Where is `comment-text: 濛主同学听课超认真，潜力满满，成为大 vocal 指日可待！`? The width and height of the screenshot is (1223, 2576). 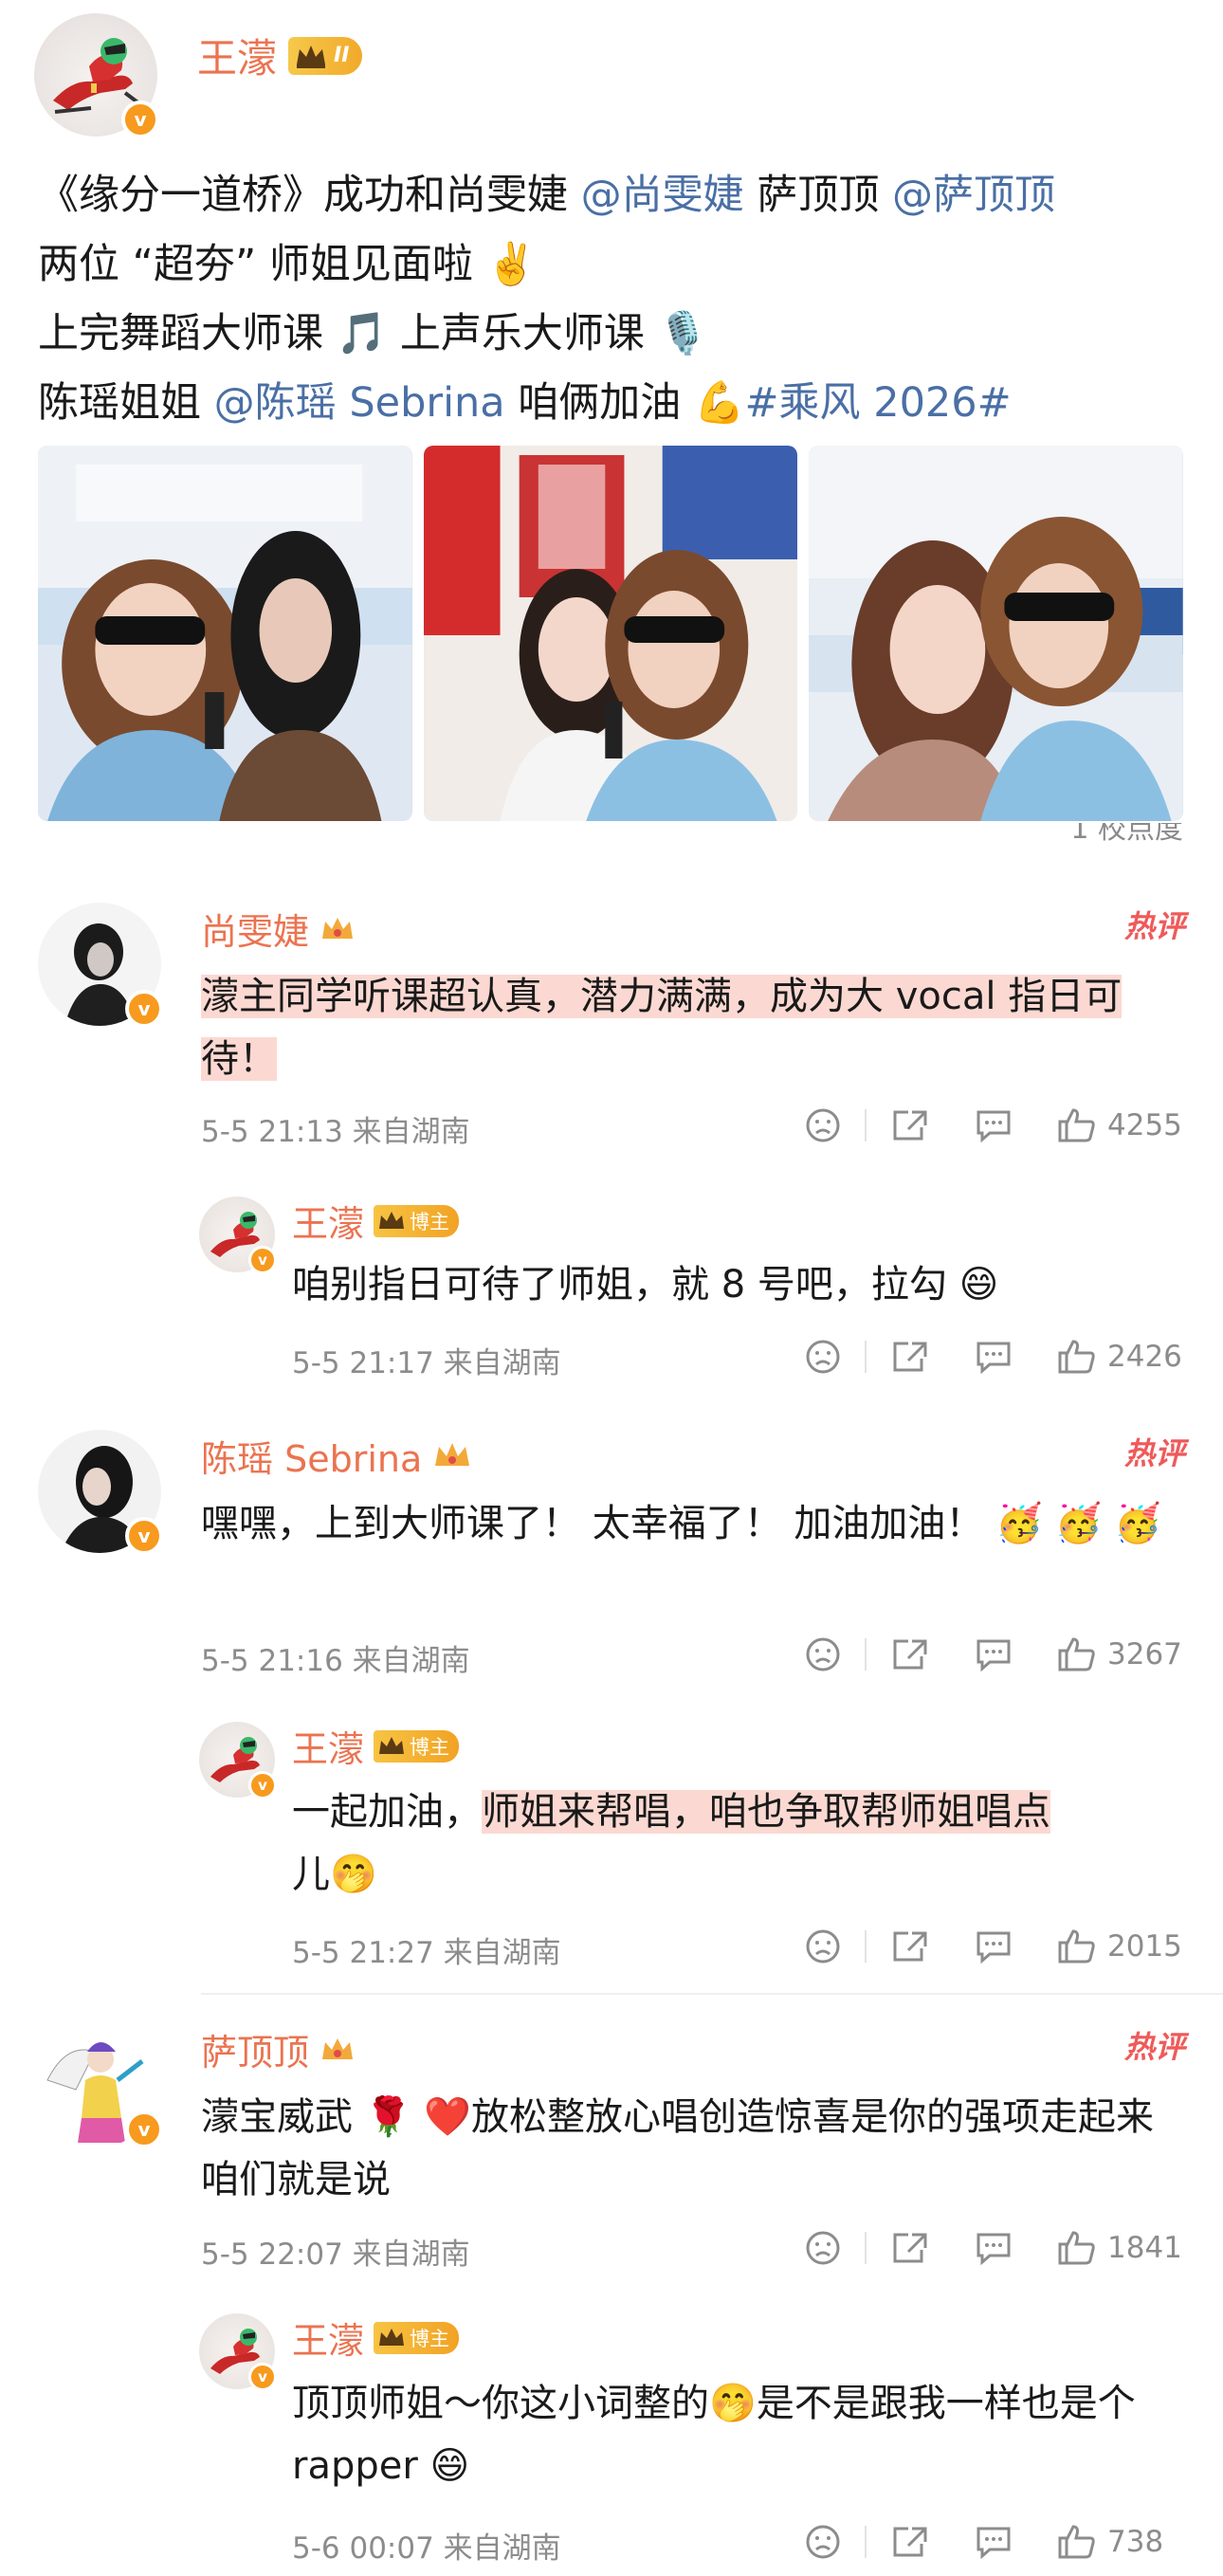 comment-text: 濛主同学听课超认真，潜力满满，成为大 vocal 指日可待！ is located at coordinates (694, 1027).